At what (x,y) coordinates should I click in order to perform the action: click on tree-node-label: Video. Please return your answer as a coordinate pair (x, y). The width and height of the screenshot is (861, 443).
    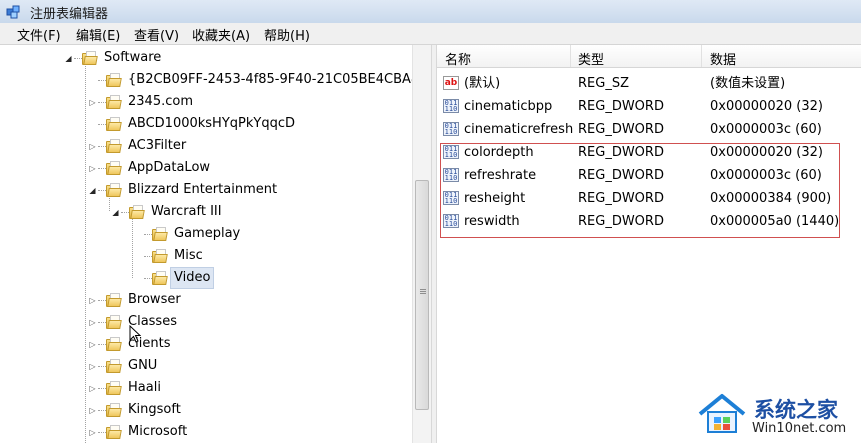
    Looking at the image, I should click on (192, 278).